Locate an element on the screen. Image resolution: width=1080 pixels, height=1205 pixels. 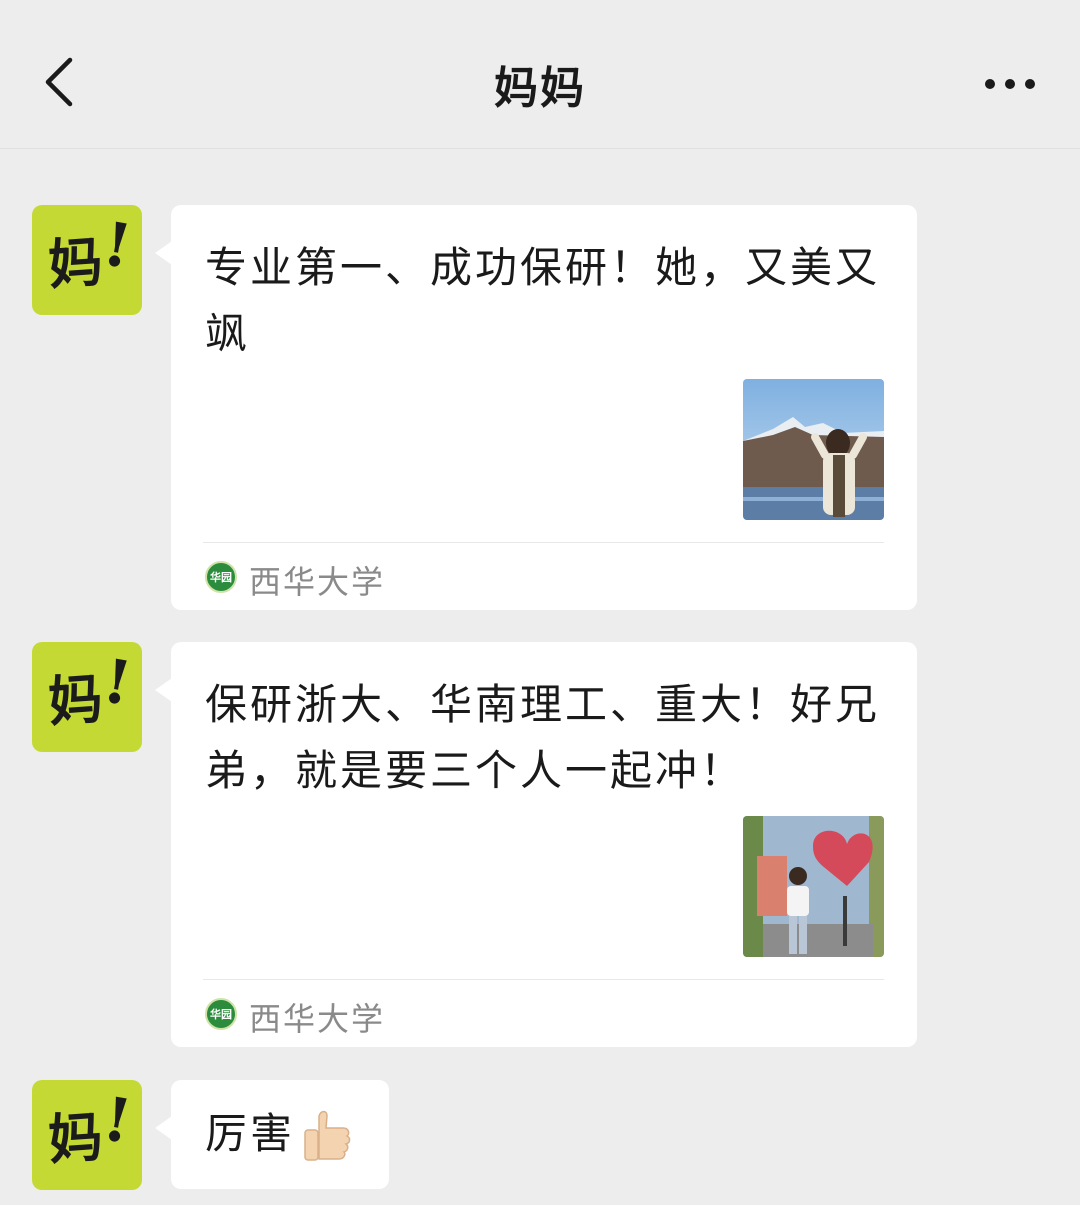
chat-header: 妈妈 is located at coordinates (540, 74).